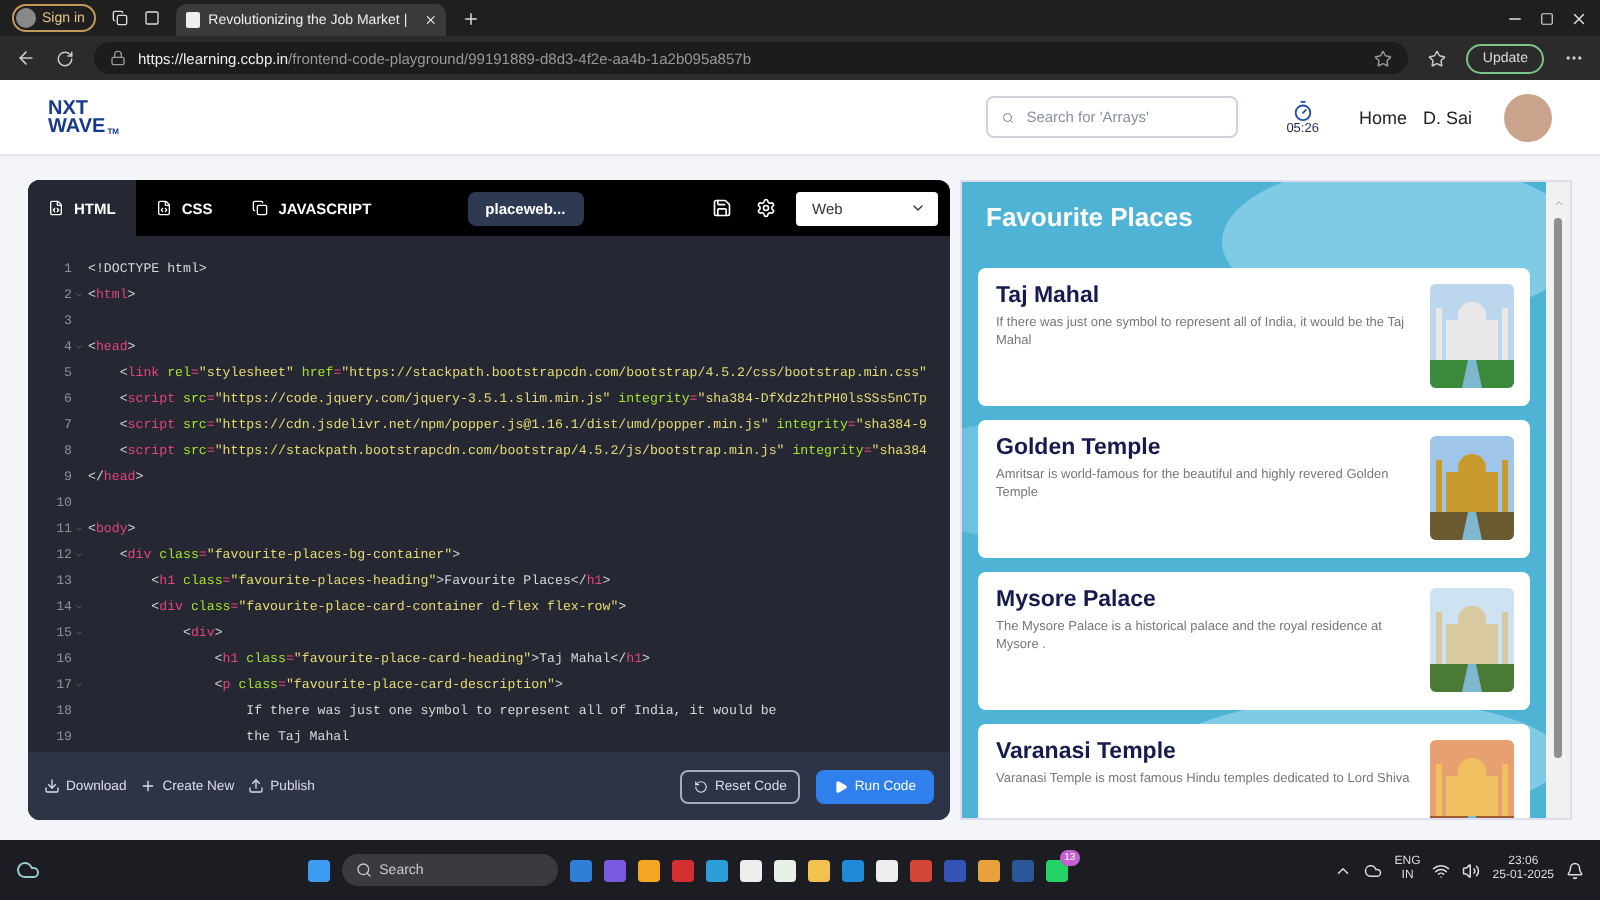 This screenshot has width=1600, height=900. What do you see at coordinates (766, 208) in the screenshot?
I see `settings-icon` at bounding box center [766, 208].